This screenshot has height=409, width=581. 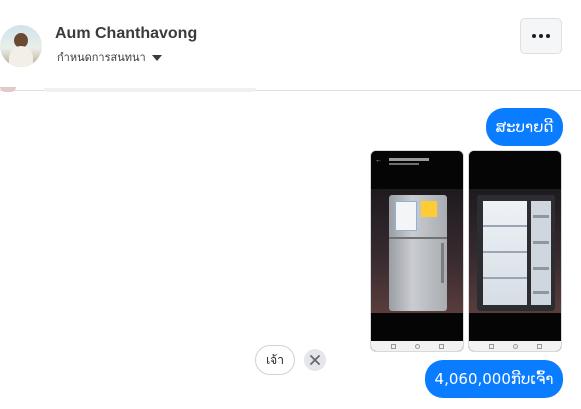 What do you see at coordinates (8, 89) in the screenshot?
I see `previous-message-avatar-edge` at bounding box center [8, 89].